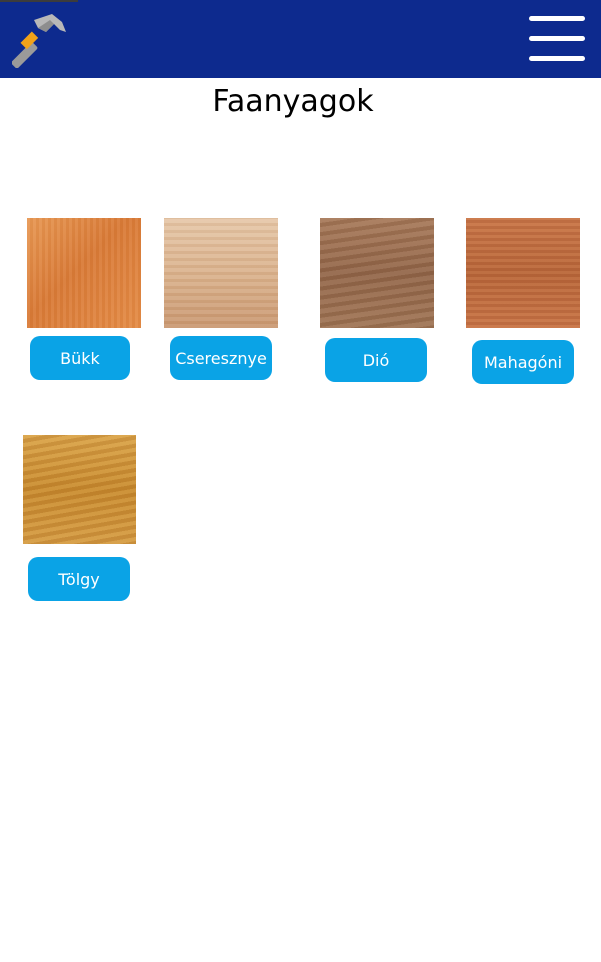 This screenshot has height=962, width=601. Describe the element at coordinates (523, 273) in the screenshot. I see `wood-image-mahagoni` at that location.